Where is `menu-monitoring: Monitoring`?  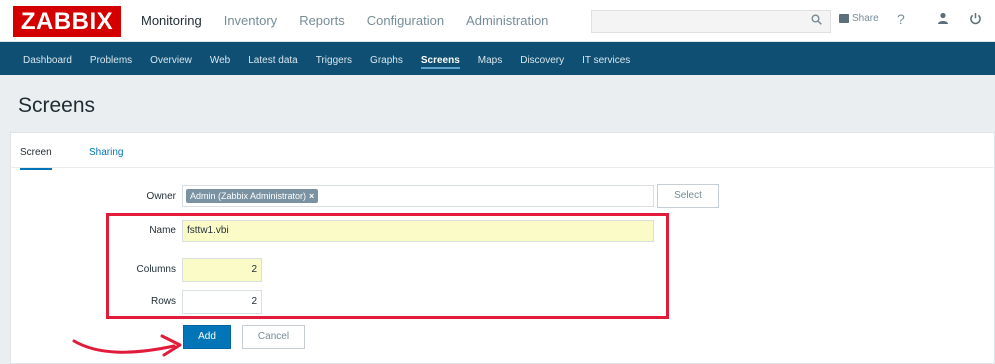
menu-monitoring: Monitoring is located at coordinates (171, 21).